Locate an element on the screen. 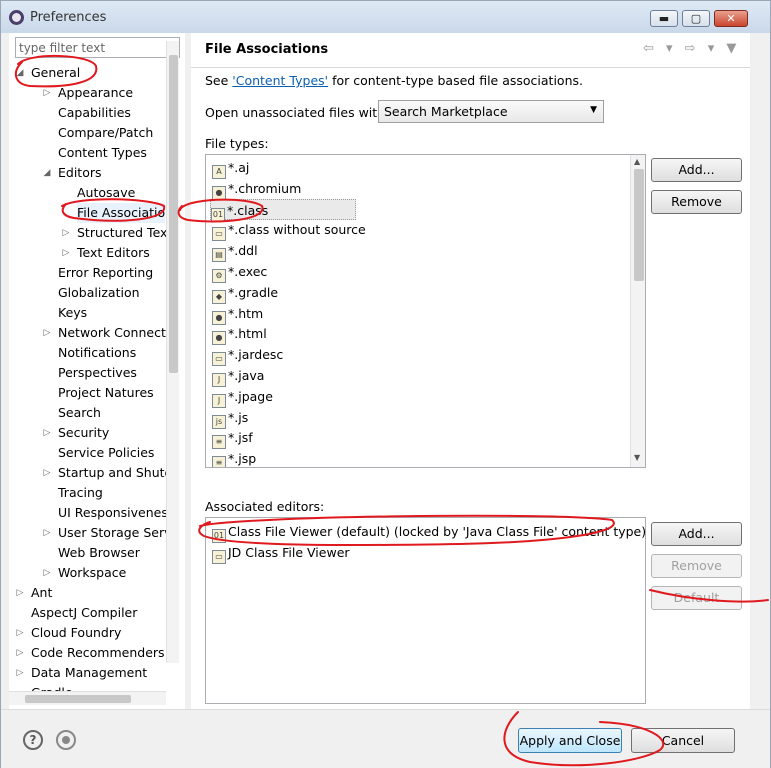 This screenshot has height=768, width=771. file-type-row: ◆ *.gradle is located at coordinates (245, 293).